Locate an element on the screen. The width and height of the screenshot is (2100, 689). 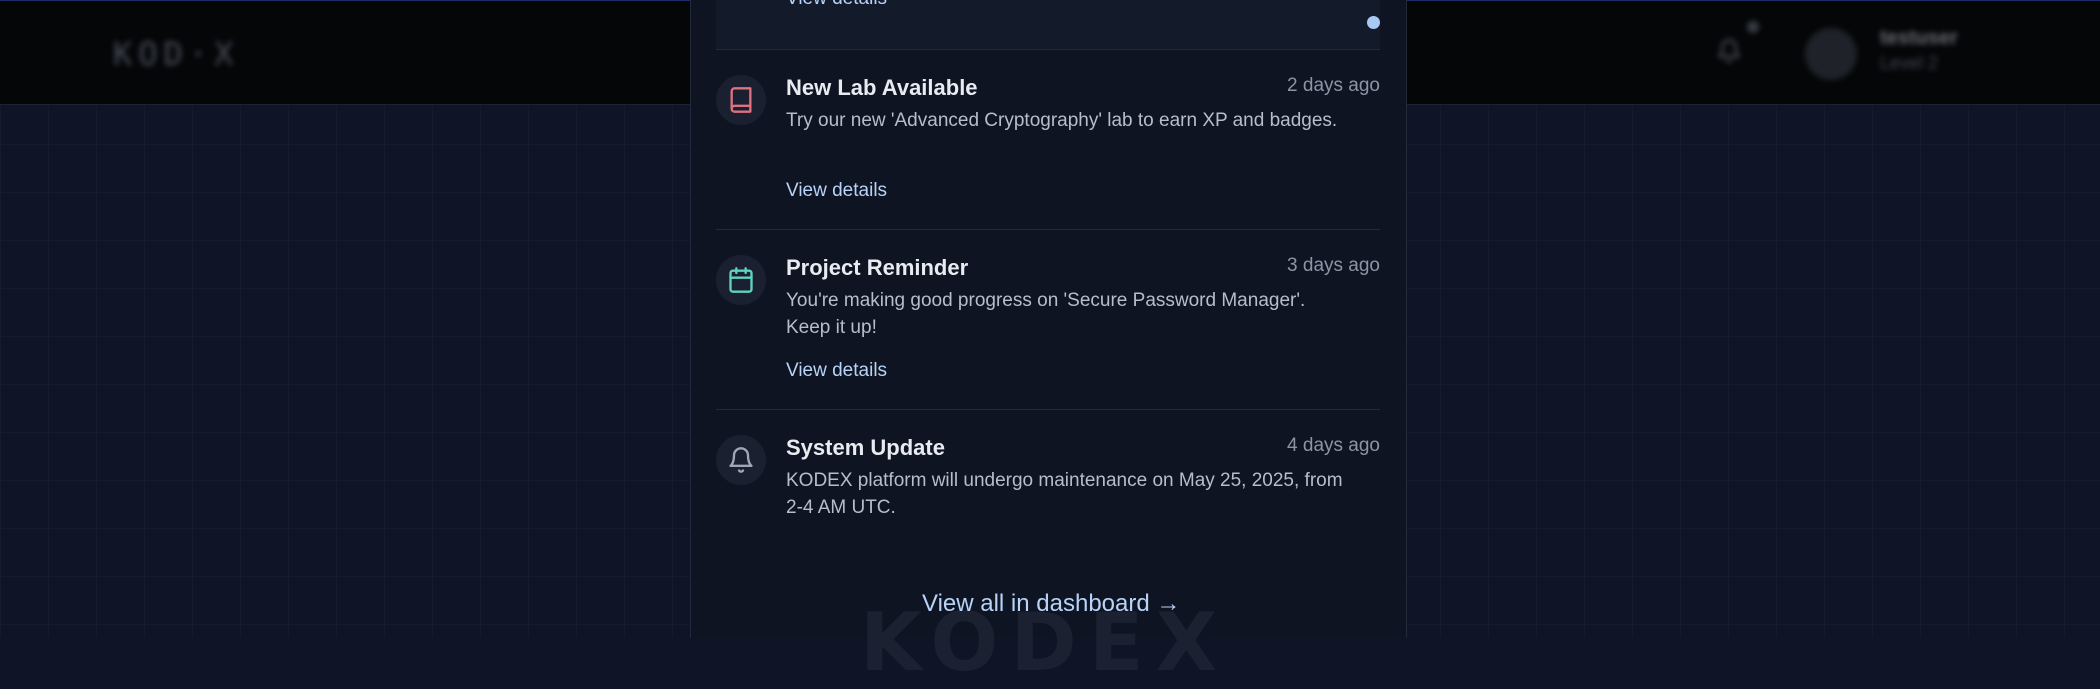
notification-title: System Update is located at coordinates (865, 447).